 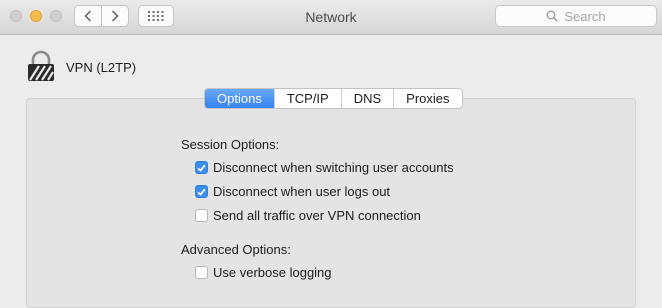 What do you see at coordinates (333, 167) in the screenshot?
I see `option-label: Disconnect when switching user accounts` at bounding box center [333, 167].